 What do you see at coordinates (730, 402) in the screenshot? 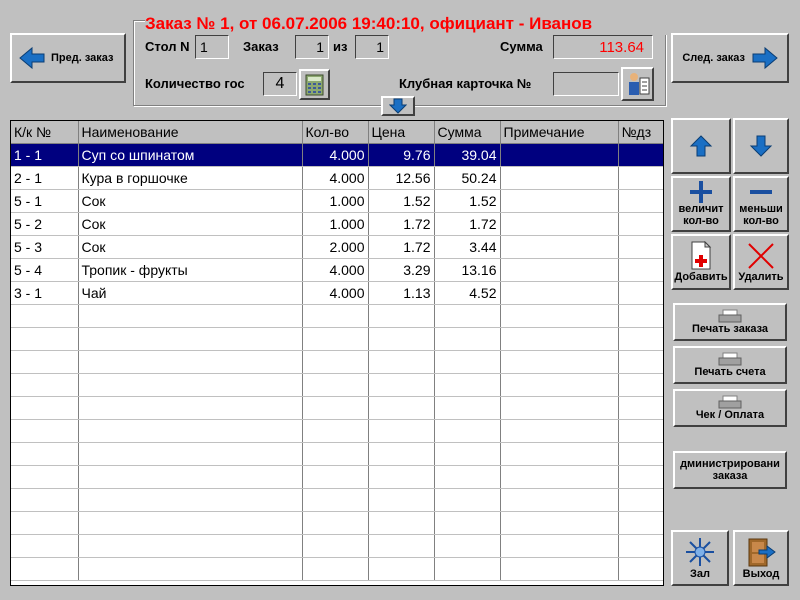
I see `printer-icon` at bounding box center [730, 402].